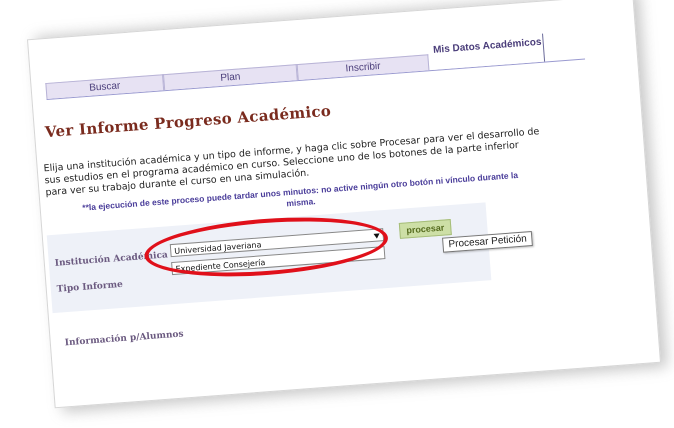  I want to click on informacion-alumnos-link: Información p/Alumnos, so click(124, 338).